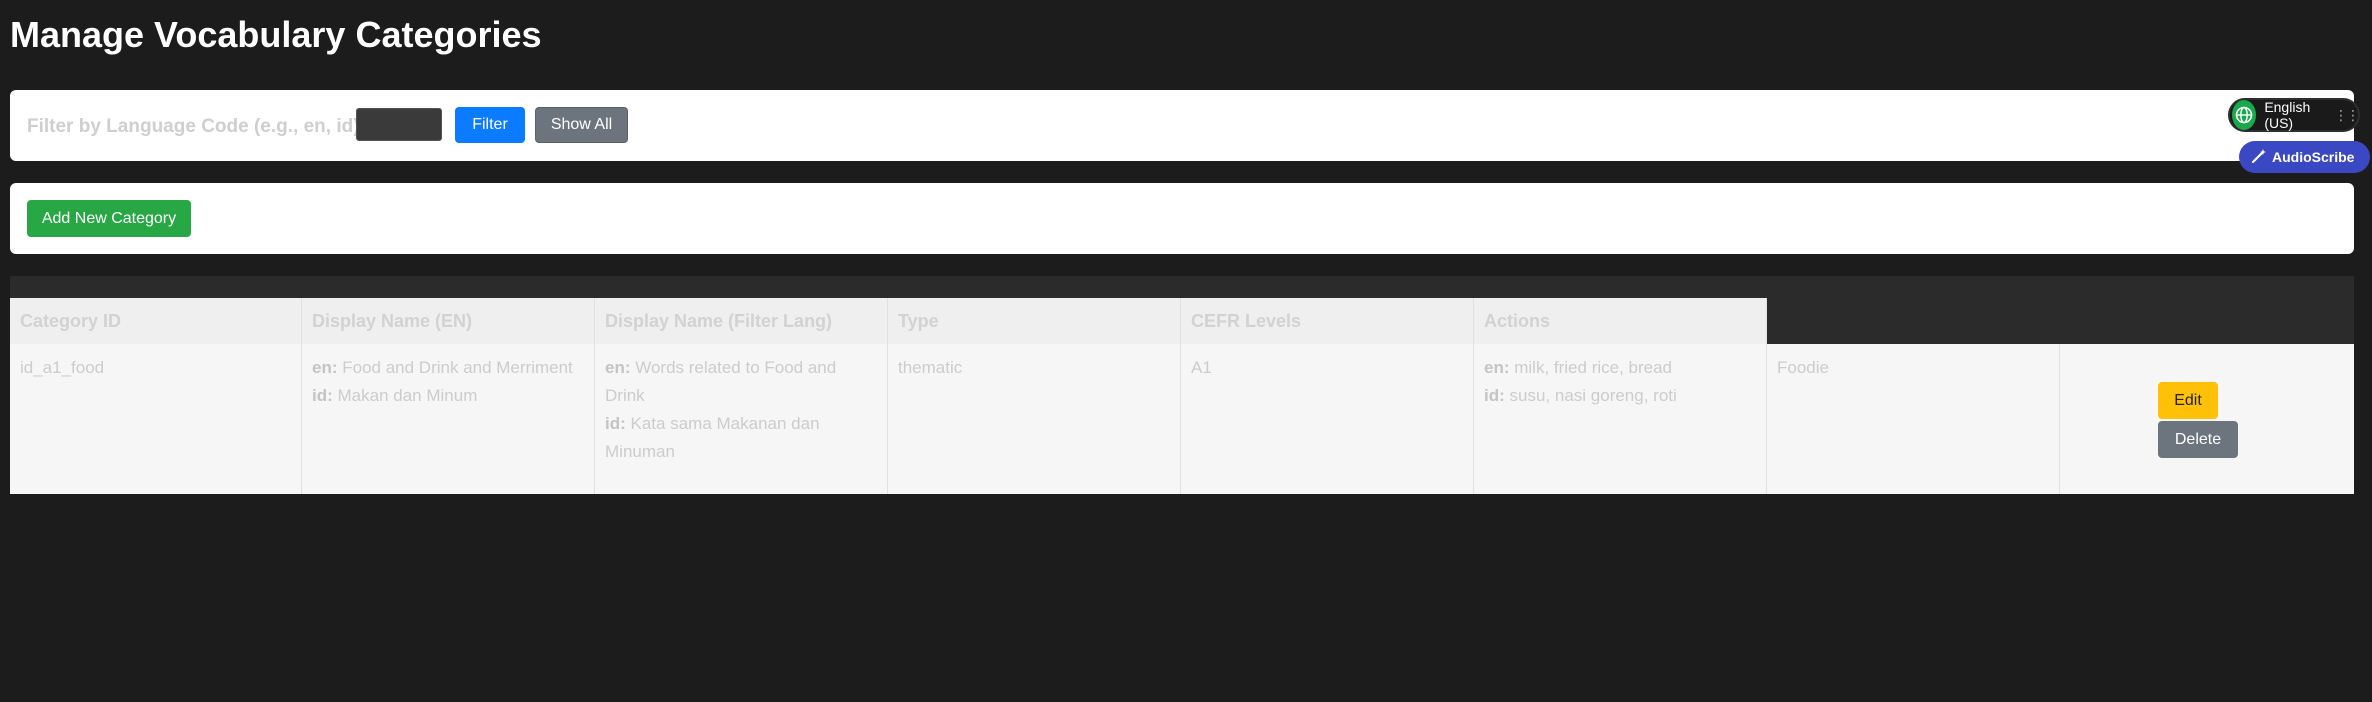  What do you see at coordinates (2287, 115) in the screenshot?
I see `language-label: English (US)` at bounding box center [2287, 115].